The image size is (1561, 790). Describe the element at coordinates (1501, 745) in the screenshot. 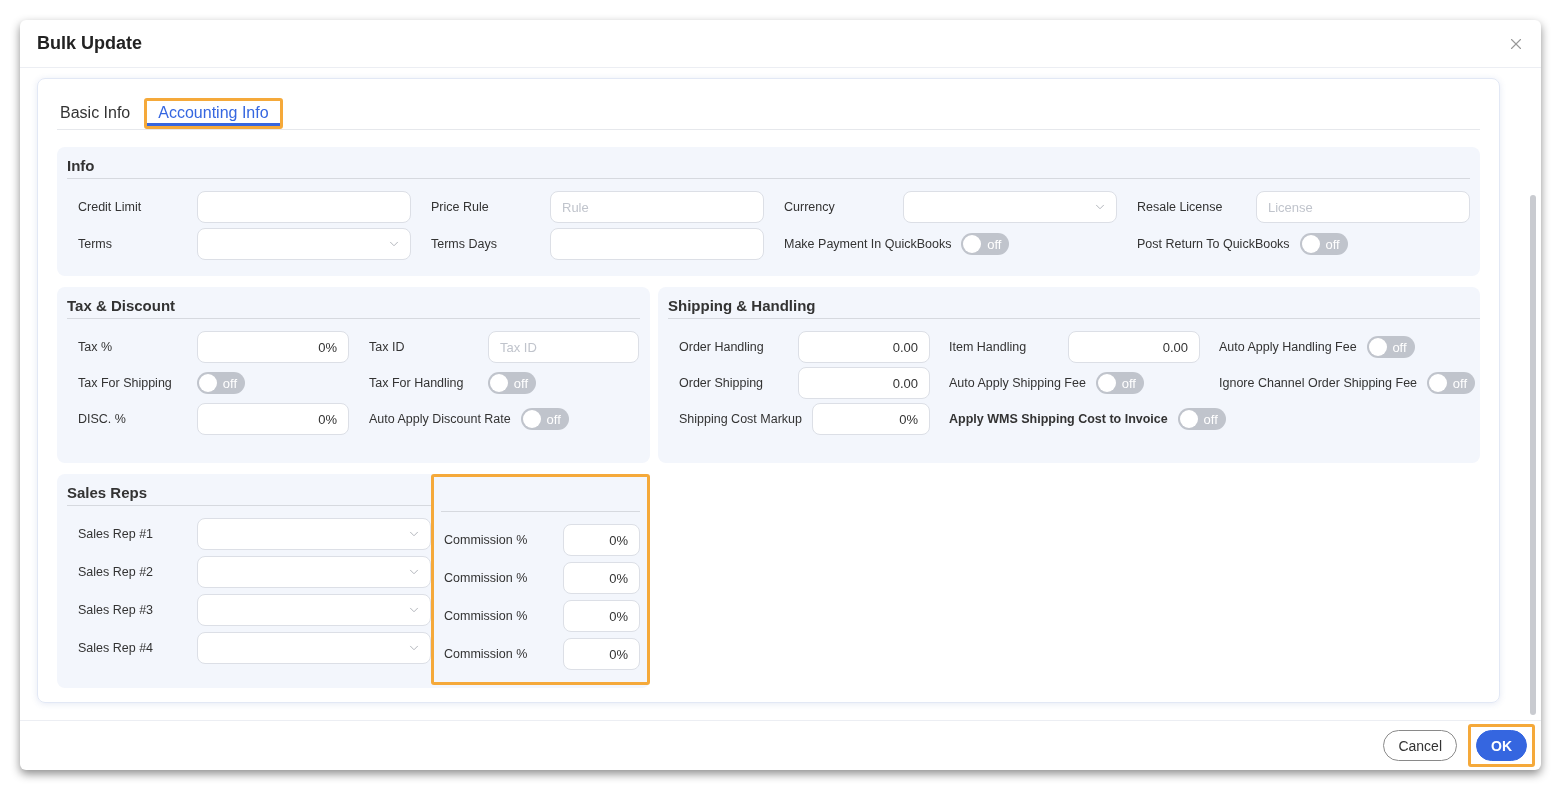

I see `ok-button: OK` at that location.